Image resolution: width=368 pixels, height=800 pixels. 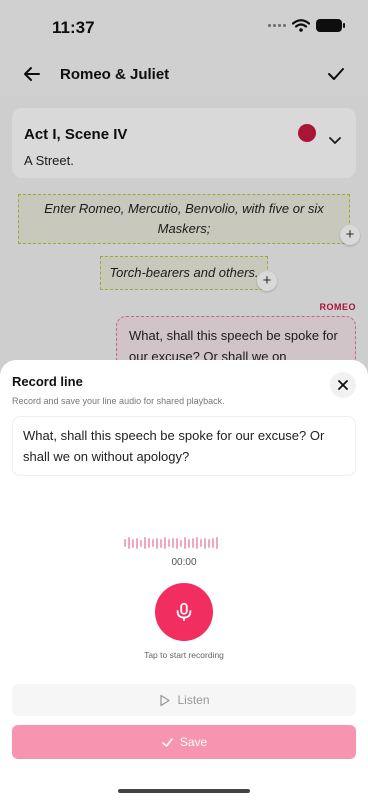 I want to click on close-button, so click(x=343, y=385).